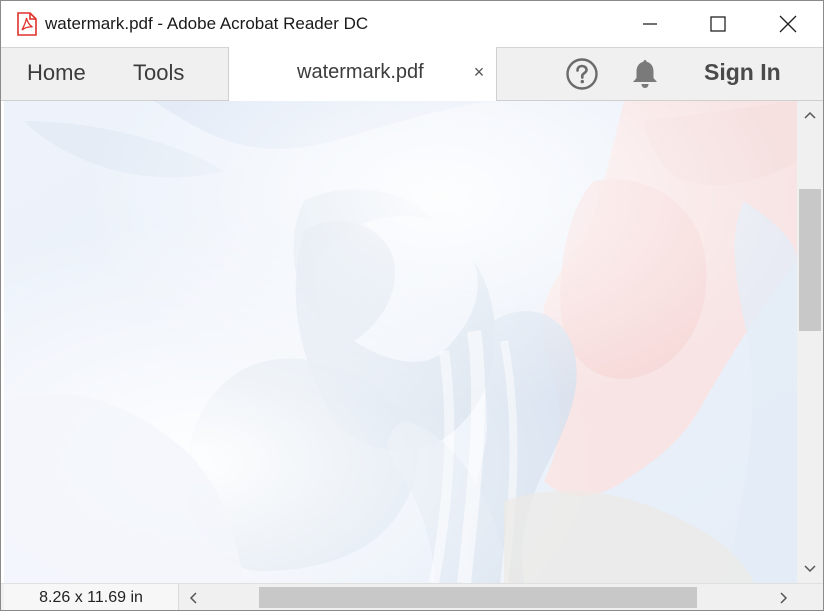 The width and height of the screenshot is (824, 611). I want to click on home-tab: Home, so click(56, 73).